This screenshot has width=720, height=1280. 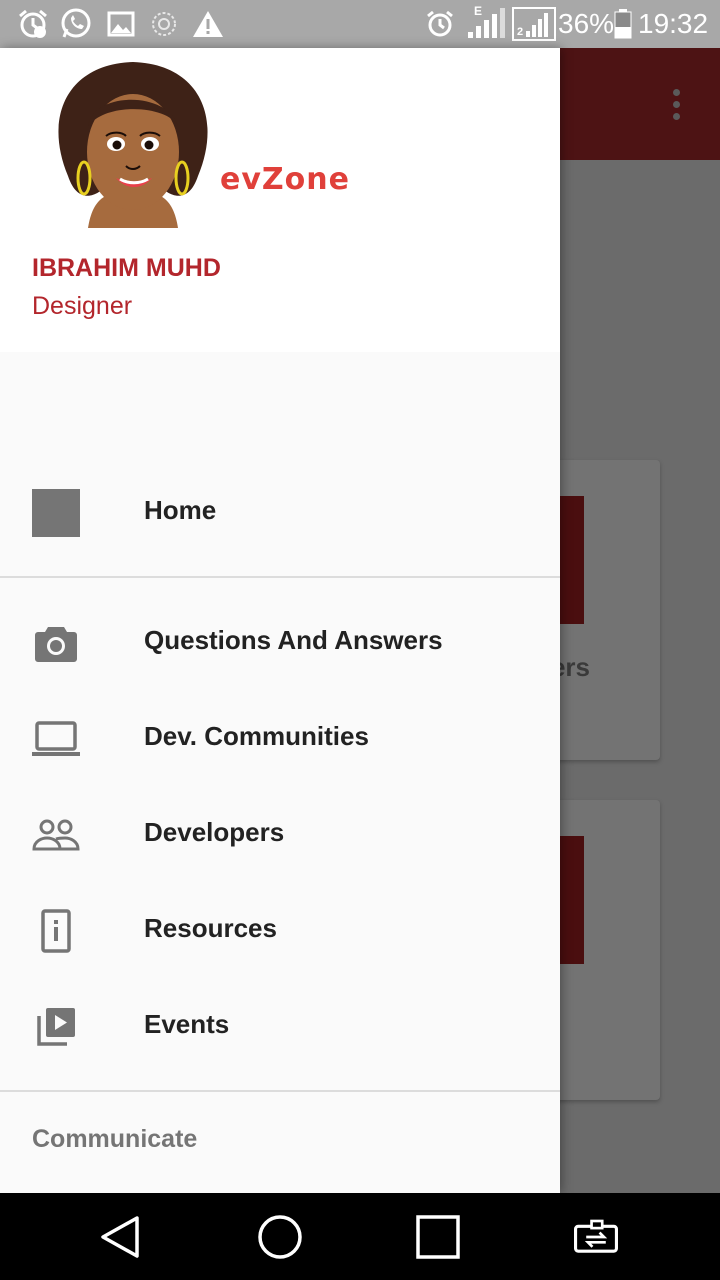 What do you see at coordinates (360, 24) in the screenshot?
I see `status-bar: E 2 36% 19:32` at bounding box center [360, 24].